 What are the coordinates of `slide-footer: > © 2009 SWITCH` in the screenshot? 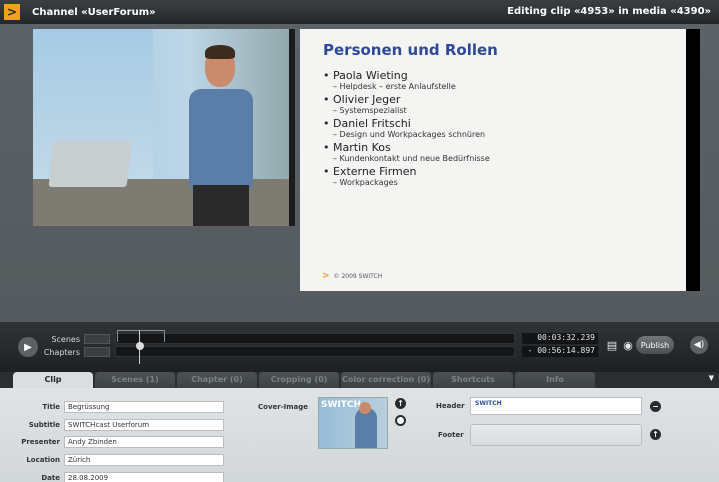 It's located at (352, 276).